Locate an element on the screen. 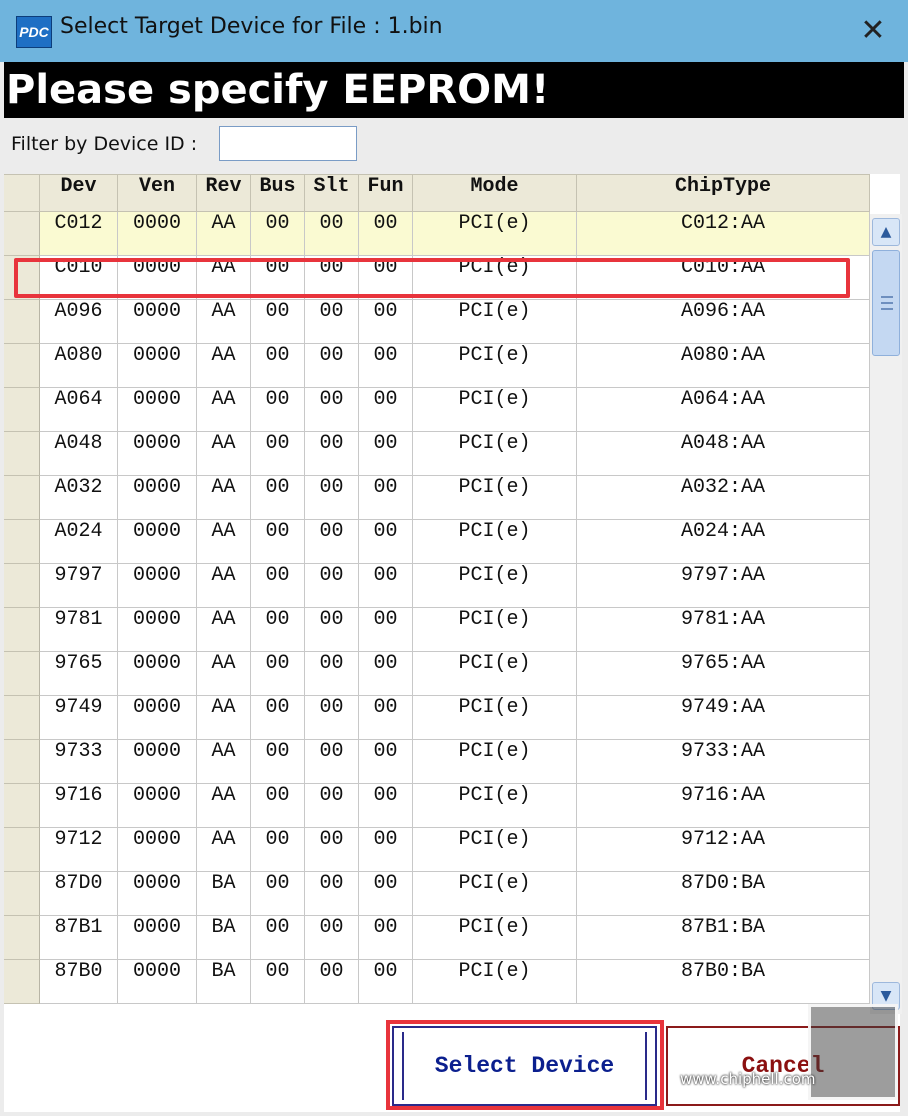 Image resolution: width=908 pixels, height=1116 pixels. cell-chiptype: A096:AA is located at coordinates (723, 322).